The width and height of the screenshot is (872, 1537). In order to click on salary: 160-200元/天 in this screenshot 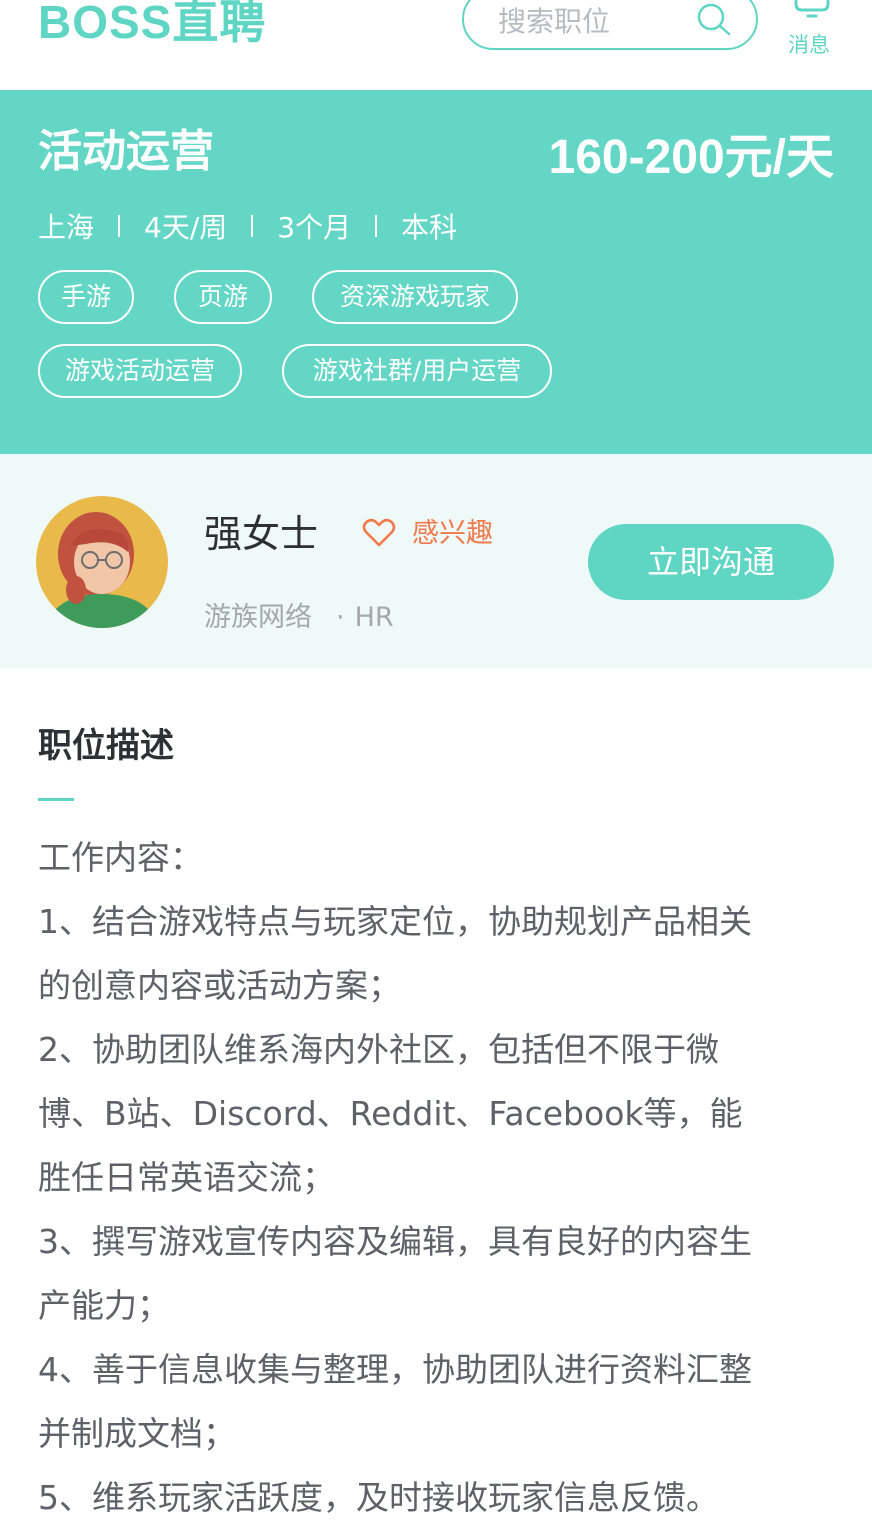, I will do `click(691, 157)`.